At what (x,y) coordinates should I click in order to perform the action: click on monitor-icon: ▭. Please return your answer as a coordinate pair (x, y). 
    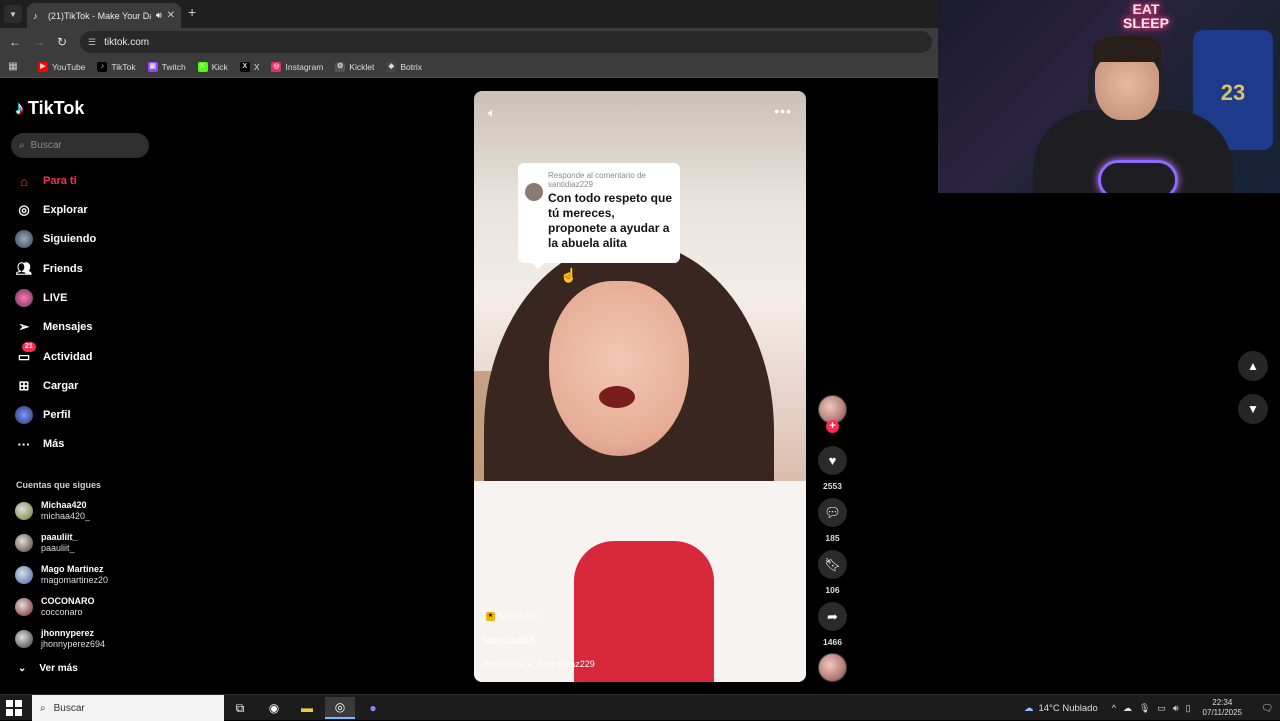
    Looking at the image, I should click on (1161, 708).